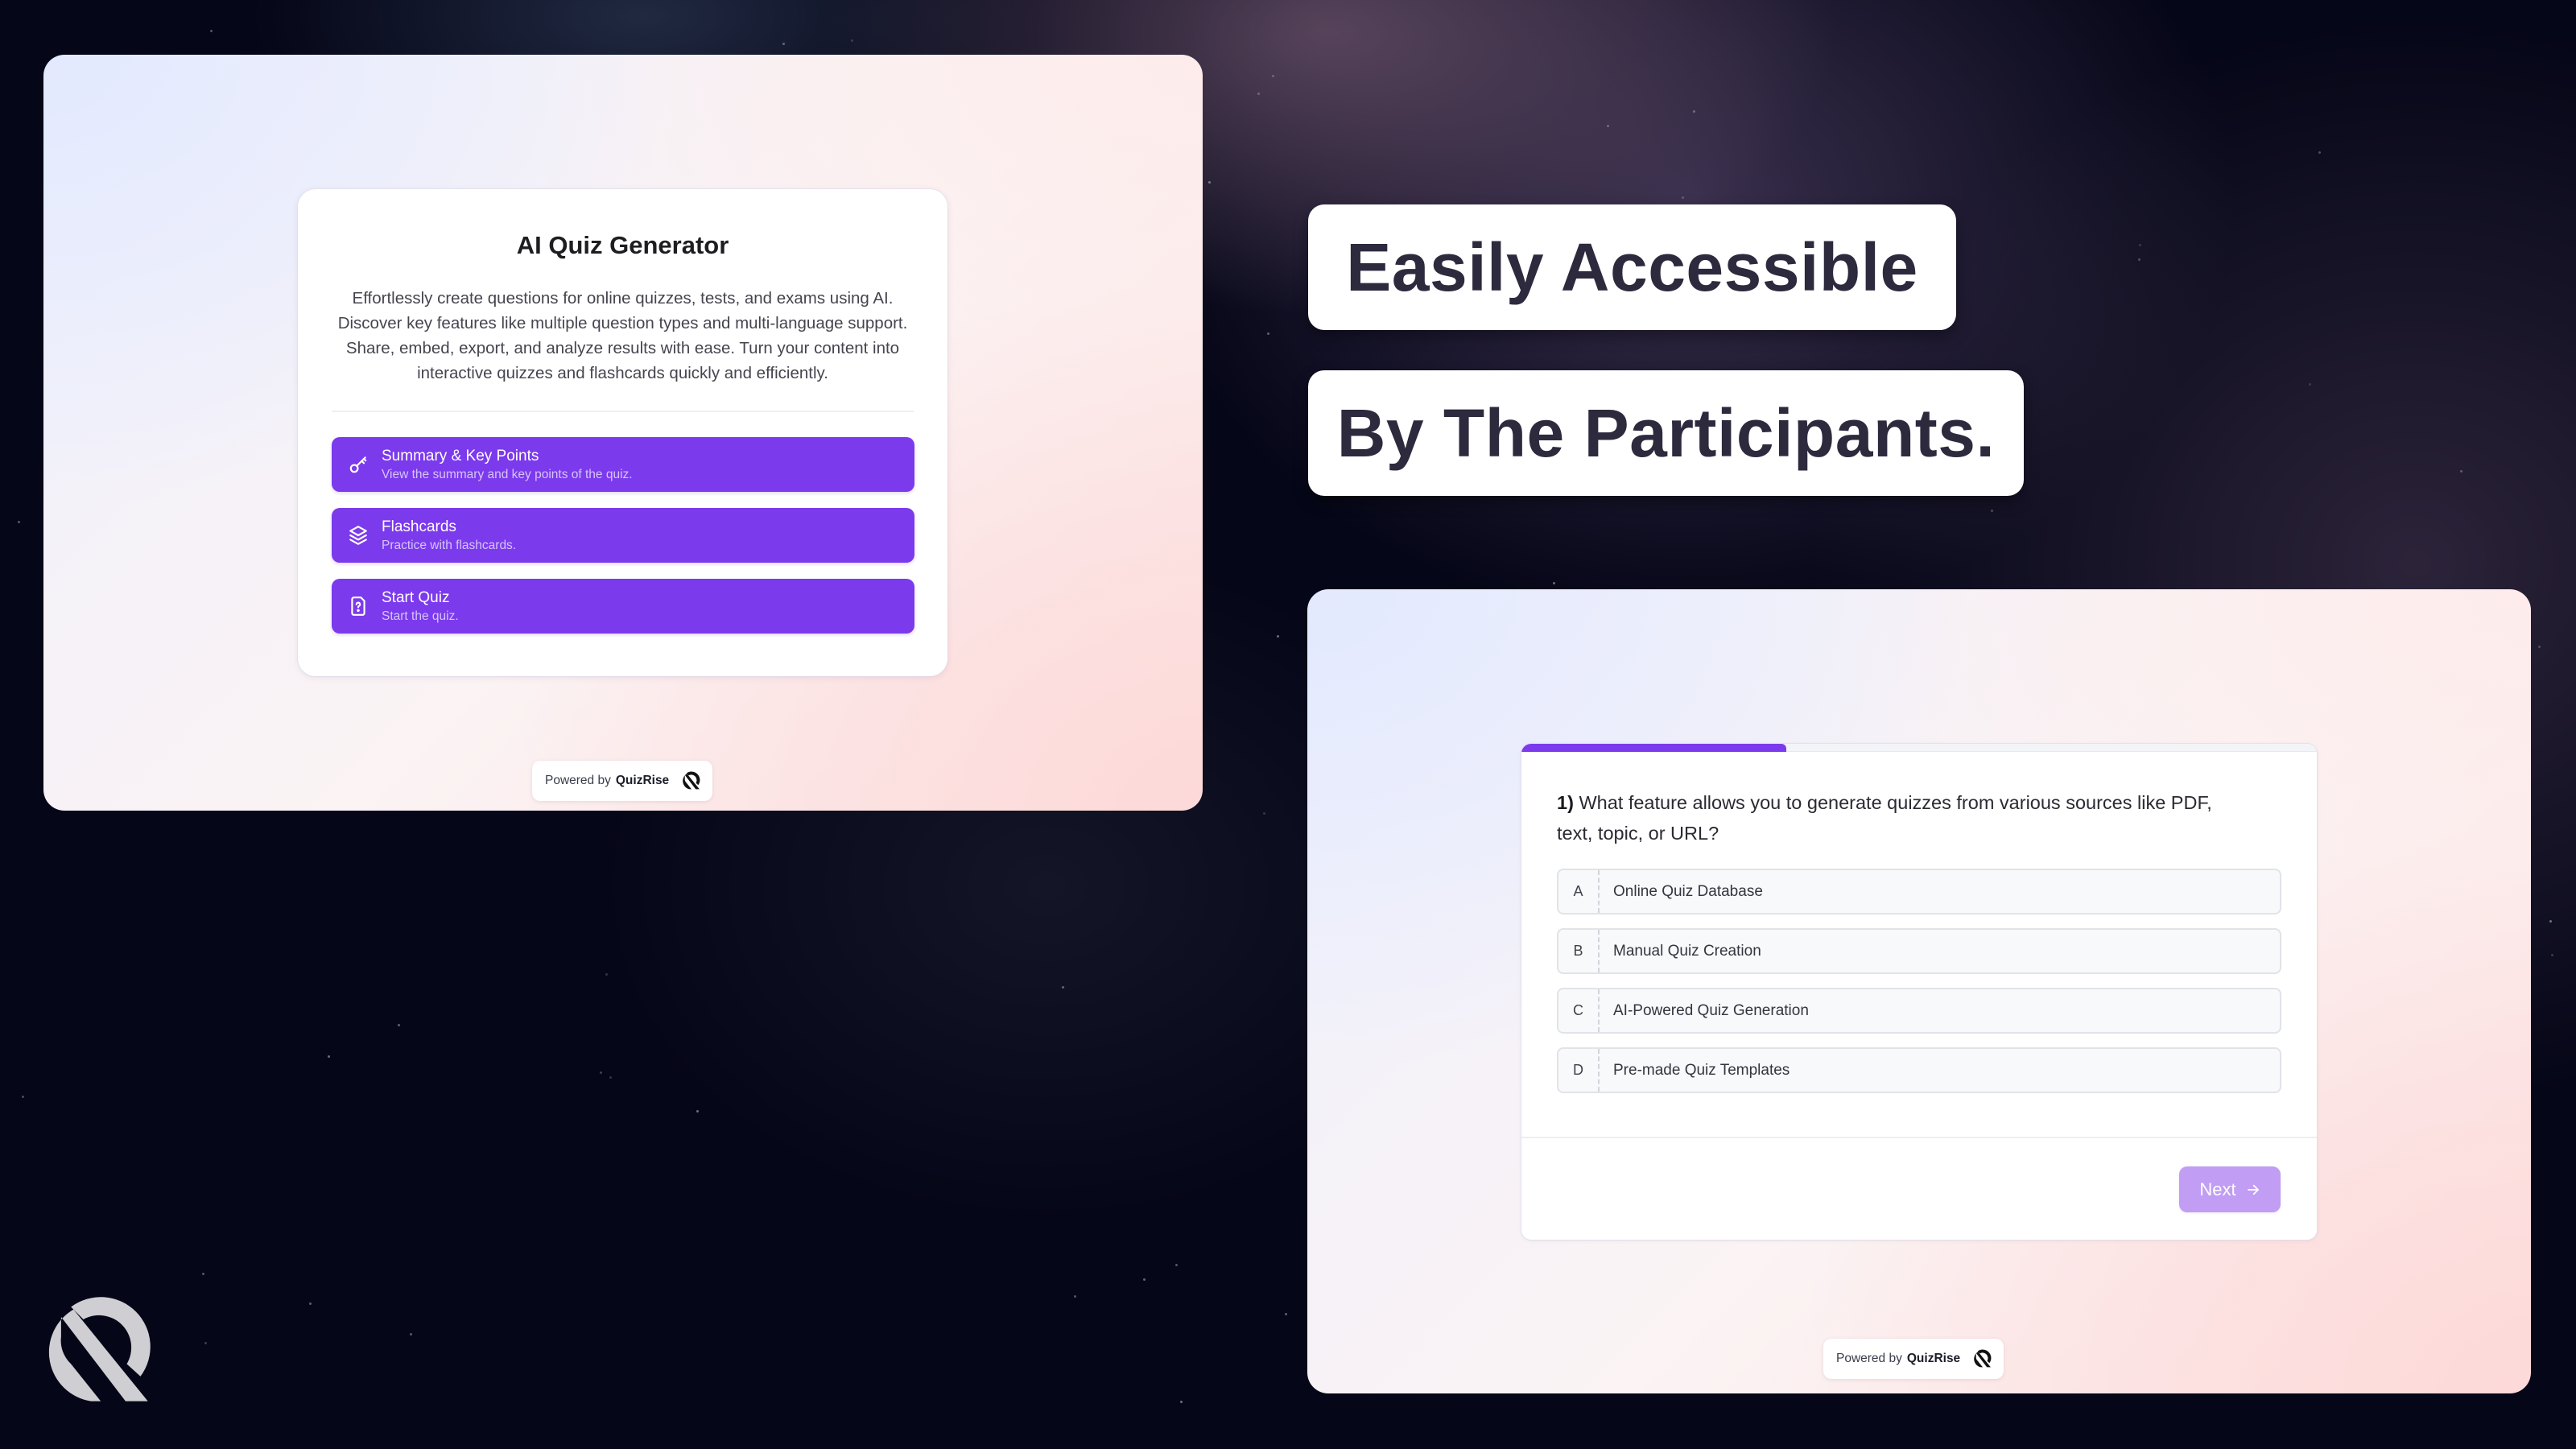 The width and height of the screenshot is (2576, 1449). What do you see at coordinates (358, 606) in the screenshot?
I see `file-question-icon` at bounding box center [358, 606].